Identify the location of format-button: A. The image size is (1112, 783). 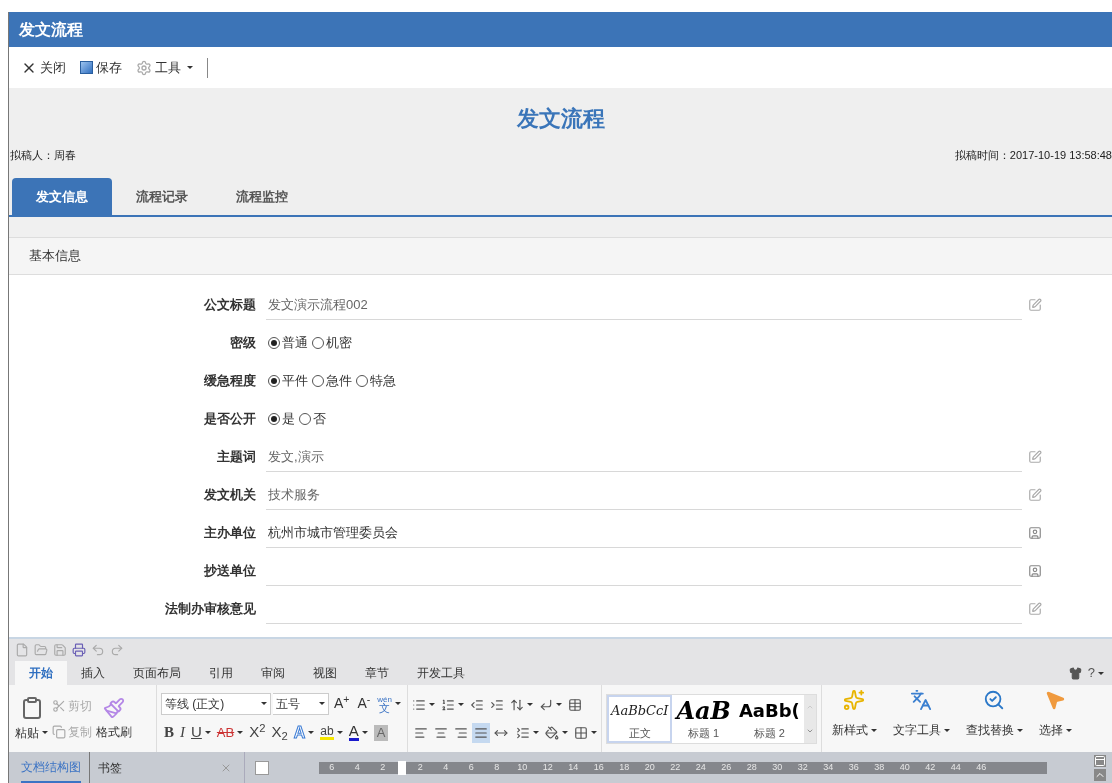
(358, 732).